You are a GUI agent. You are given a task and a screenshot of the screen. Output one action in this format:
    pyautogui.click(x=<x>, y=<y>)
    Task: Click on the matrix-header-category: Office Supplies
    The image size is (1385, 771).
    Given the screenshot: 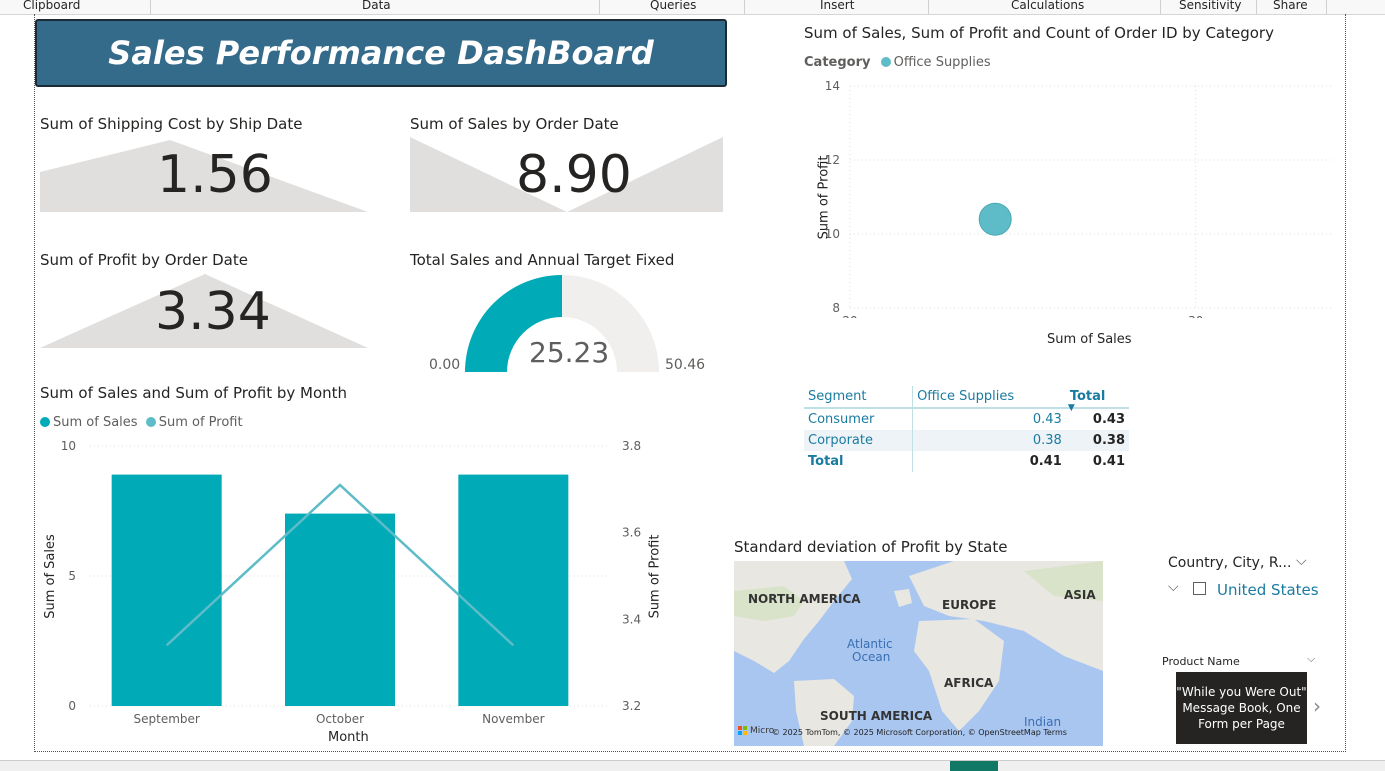 What is the action you would take?
    pyautogui.click(x=989, y=397)
    